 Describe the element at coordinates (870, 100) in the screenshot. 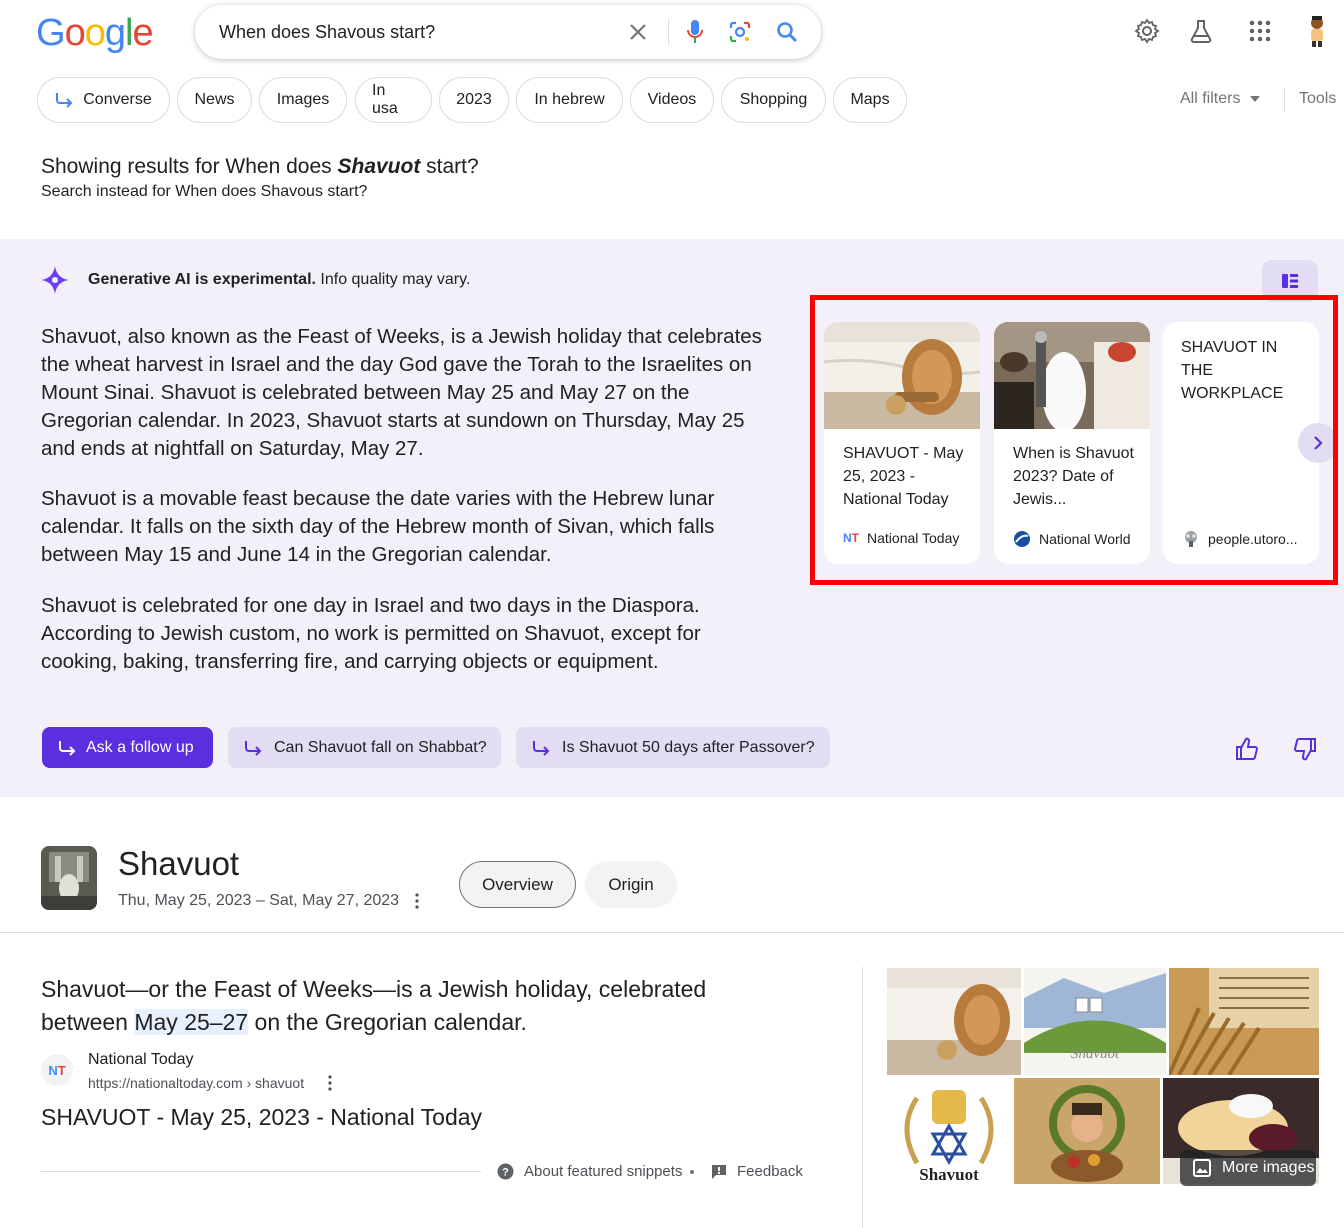

I see `chip-maps: Maps` at that location.